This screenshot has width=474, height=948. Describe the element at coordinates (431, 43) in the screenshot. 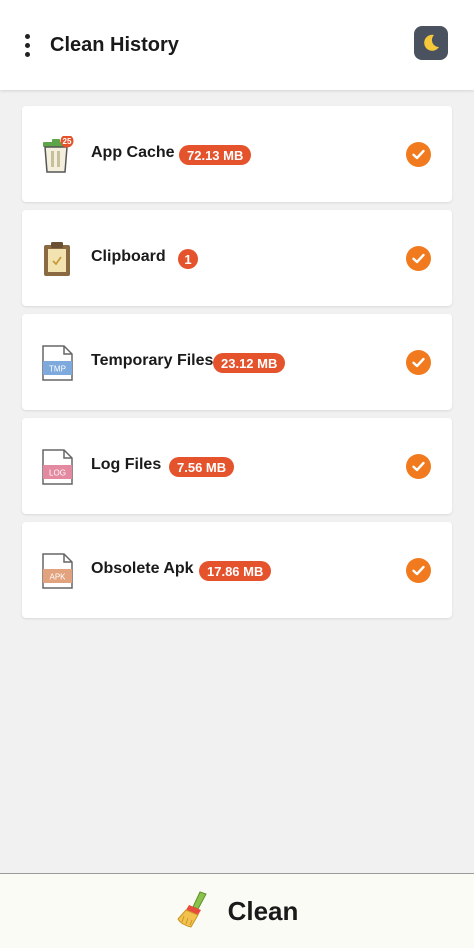

I see `moon-icon` at that location.